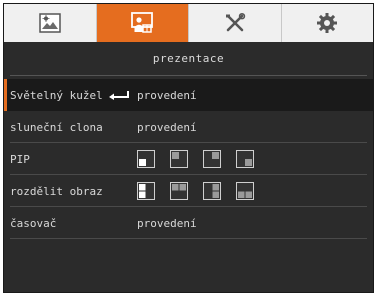  I want to click on gear-icon, so click(327, 23).